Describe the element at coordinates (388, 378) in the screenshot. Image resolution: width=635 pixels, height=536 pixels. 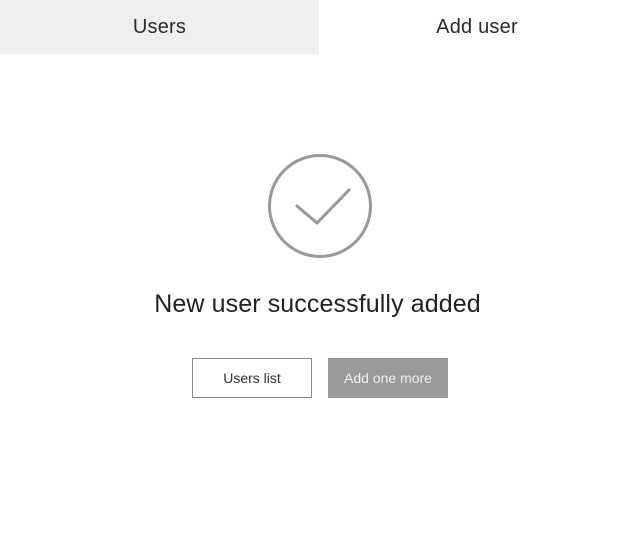
I see `add-one-more-button: Add one more` at that location.